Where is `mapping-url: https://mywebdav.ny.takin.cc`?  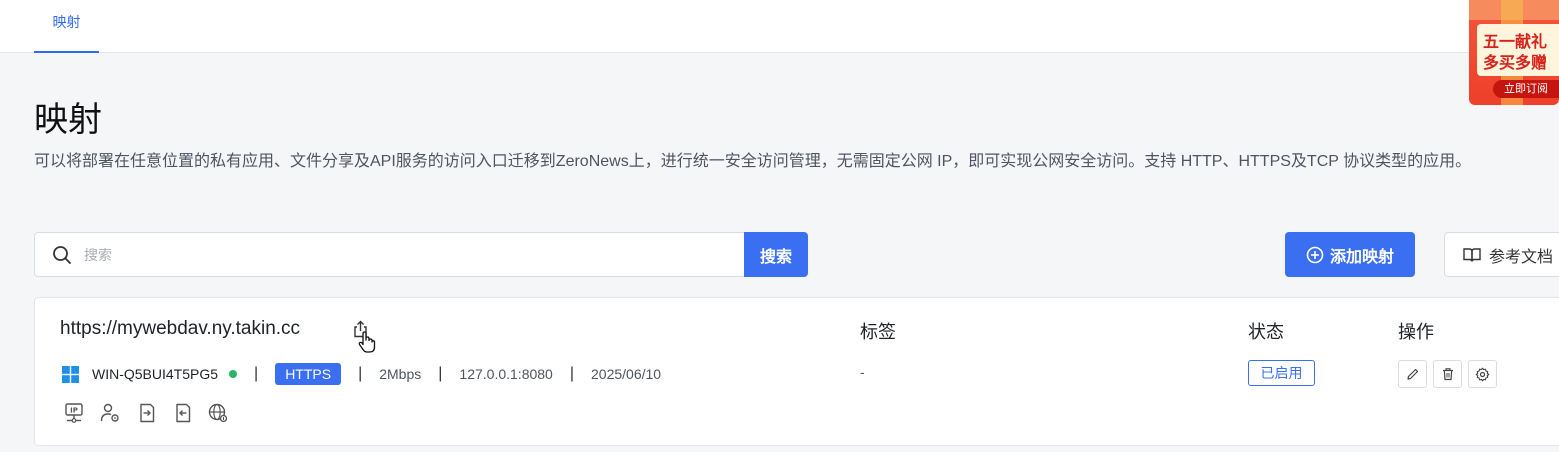 mapping-url: https://mywebdav.ny.takin.cc is located at coordinates (180, 329).